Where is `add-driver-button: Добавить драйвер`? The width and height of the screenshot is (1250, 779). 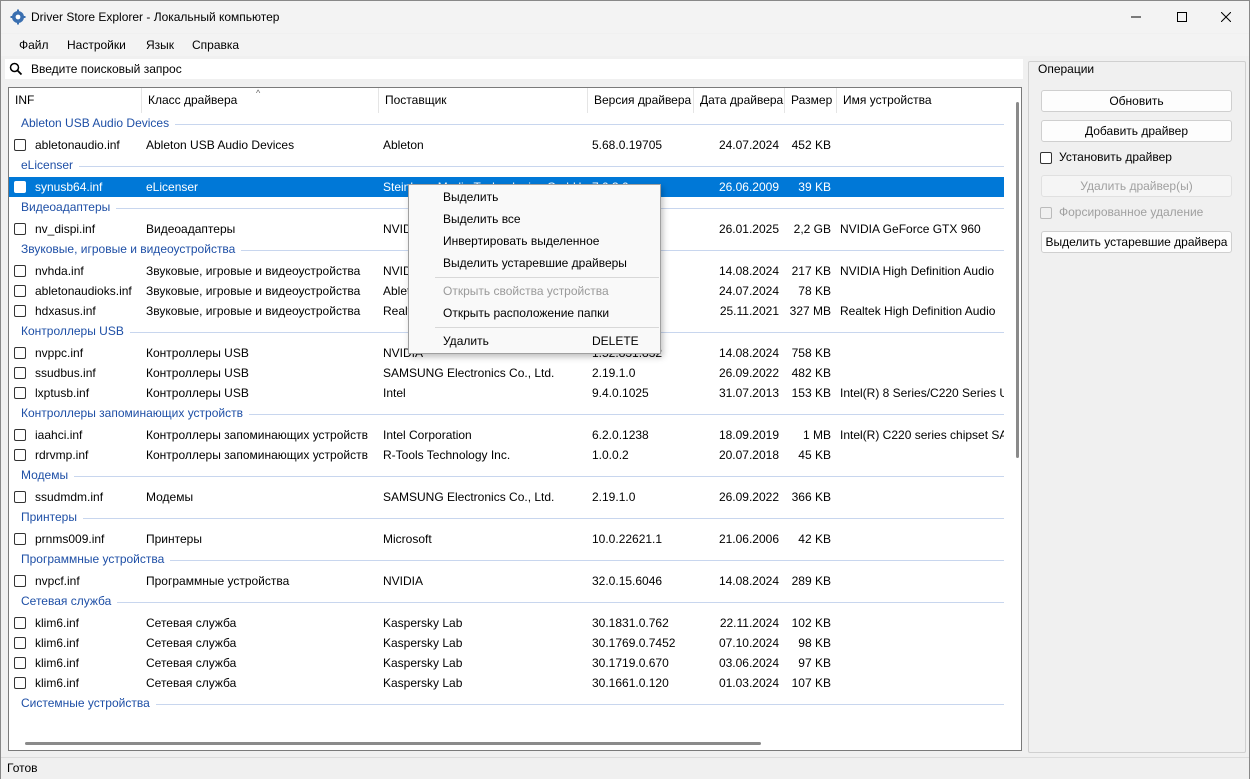
add-driver-button: Добавить драйвер is located at coordinates (1136, 131).